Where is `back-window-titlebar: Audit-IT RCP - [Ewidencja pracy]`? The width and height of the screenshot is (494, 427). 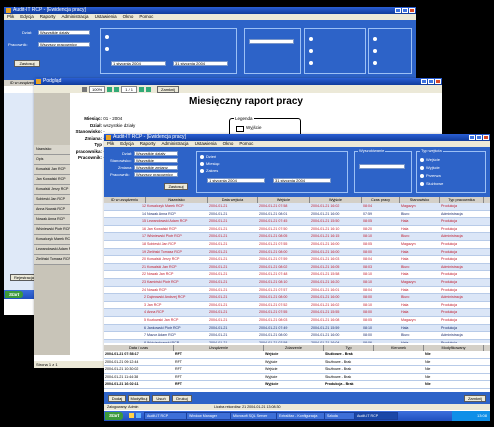
back-window-titlebar: Audit-IT RCP - [Ewidencja pracy] is located at coordinates (210, 10).